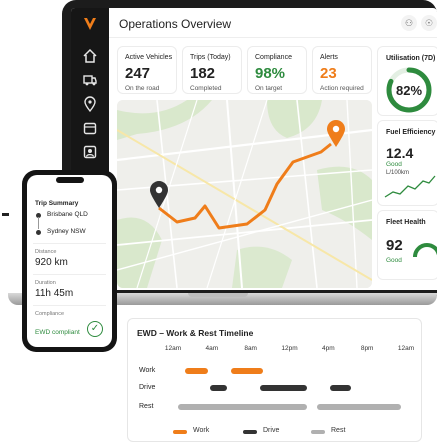  What do you see at coordinates (57, 332) in the screenshot?
I see `compliance-status: EWD compliant` at bounding box center [57, 332].